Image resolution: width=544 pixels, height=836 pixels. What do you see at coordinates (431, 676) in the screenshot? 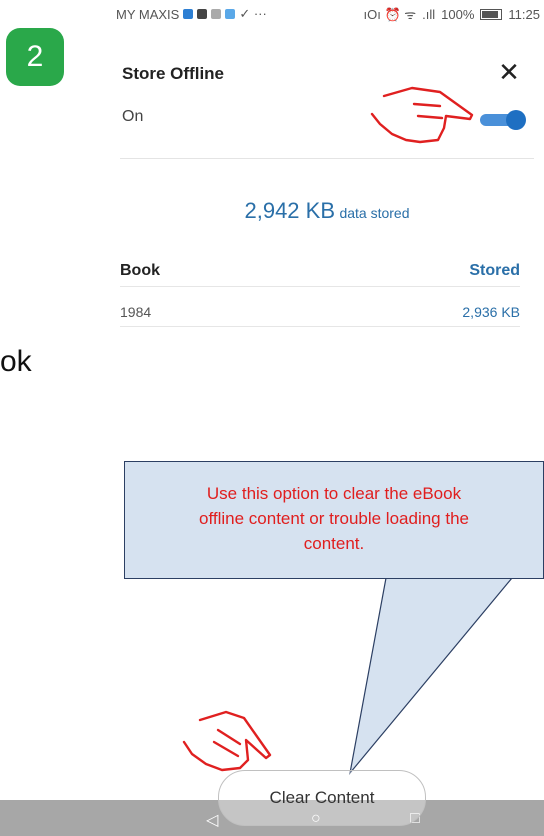
I see `callout-pointer` at bounding box center [431, 676].